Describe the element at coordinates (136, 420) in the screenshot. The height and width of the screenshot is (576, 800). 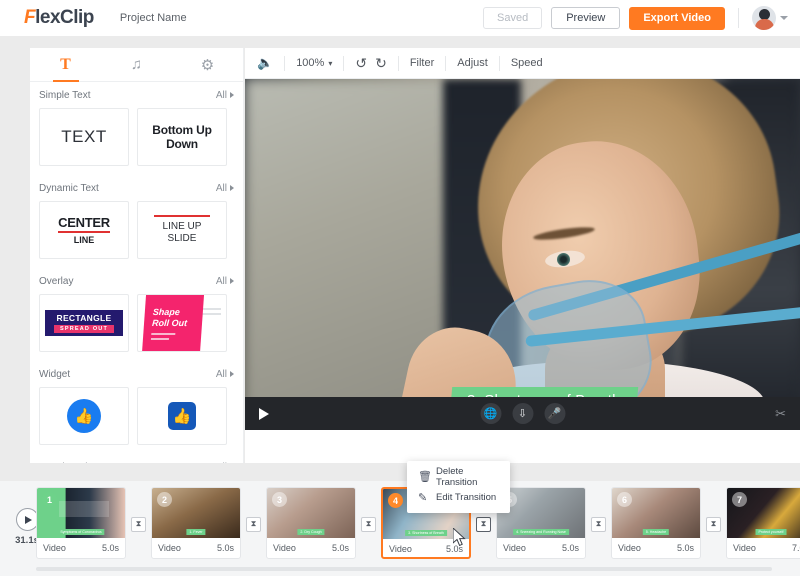
I see `widget-presets: 👍 👍` at that location.